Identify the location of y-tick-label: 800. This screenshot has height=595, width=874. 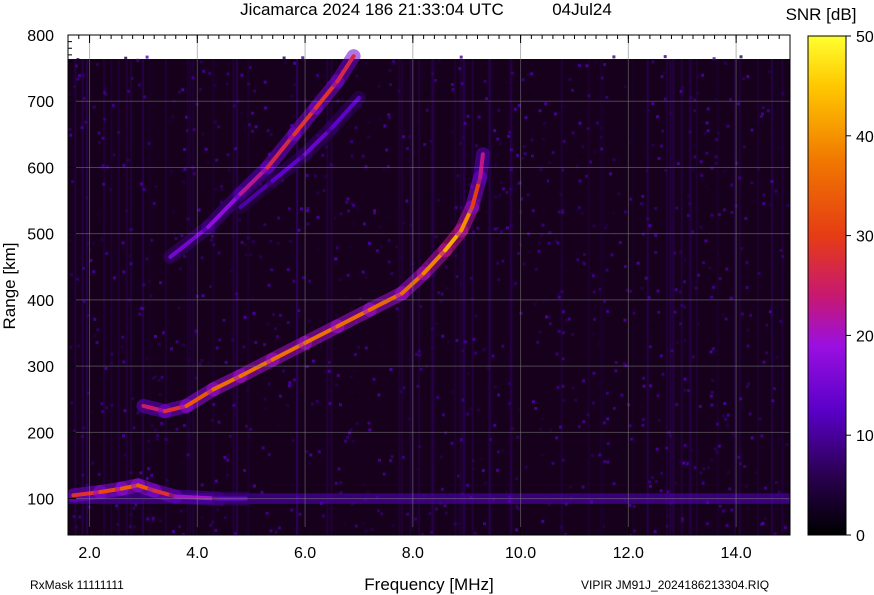
(40, 36).